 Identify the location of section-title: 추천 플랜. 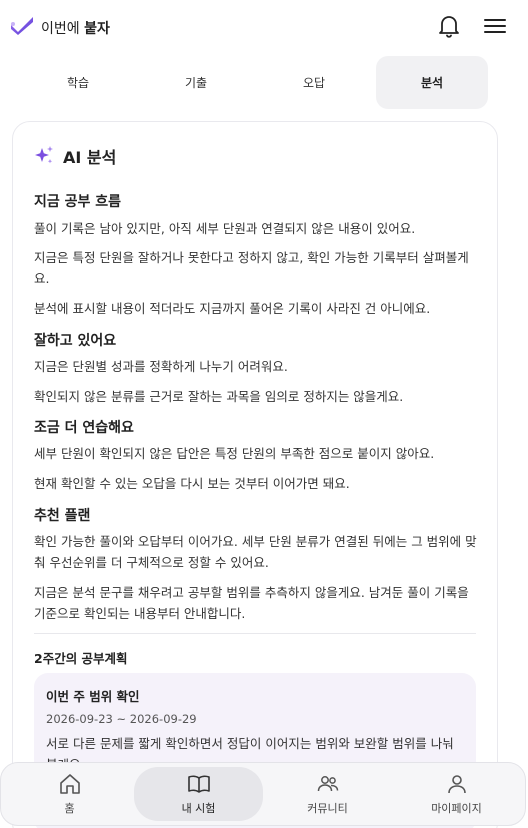
(62, 516).